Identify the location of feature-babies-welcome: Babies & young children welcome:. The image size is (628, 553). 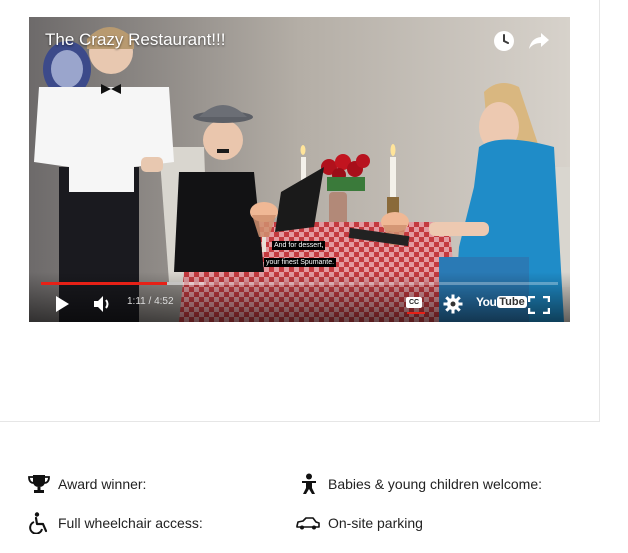
(420, 484).